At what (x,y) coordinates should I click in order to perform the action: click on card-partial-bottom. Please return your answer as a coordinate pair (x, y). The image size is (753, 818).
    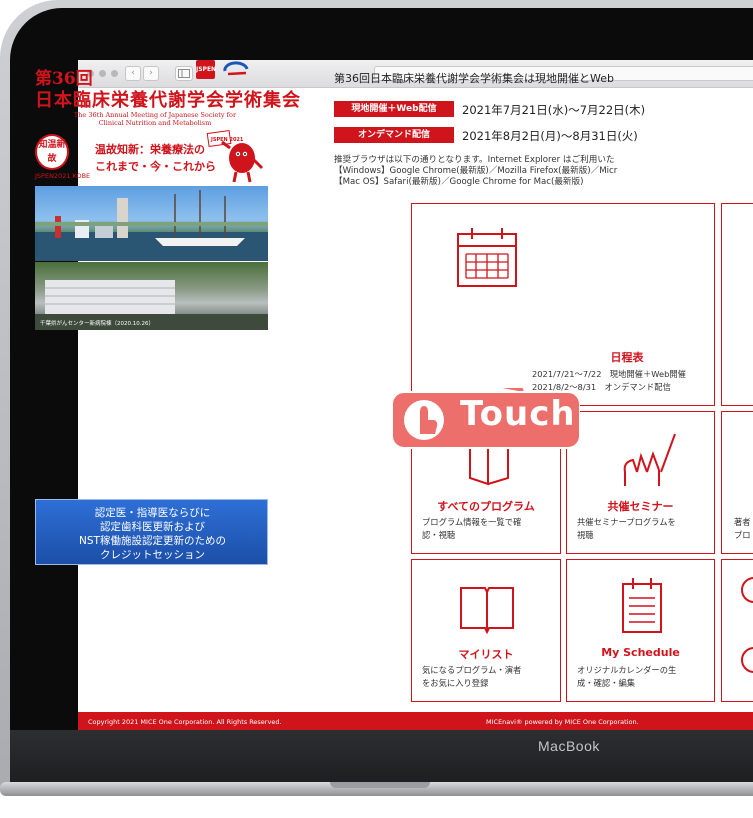
    Looking at the image, I should click on (737, 630).